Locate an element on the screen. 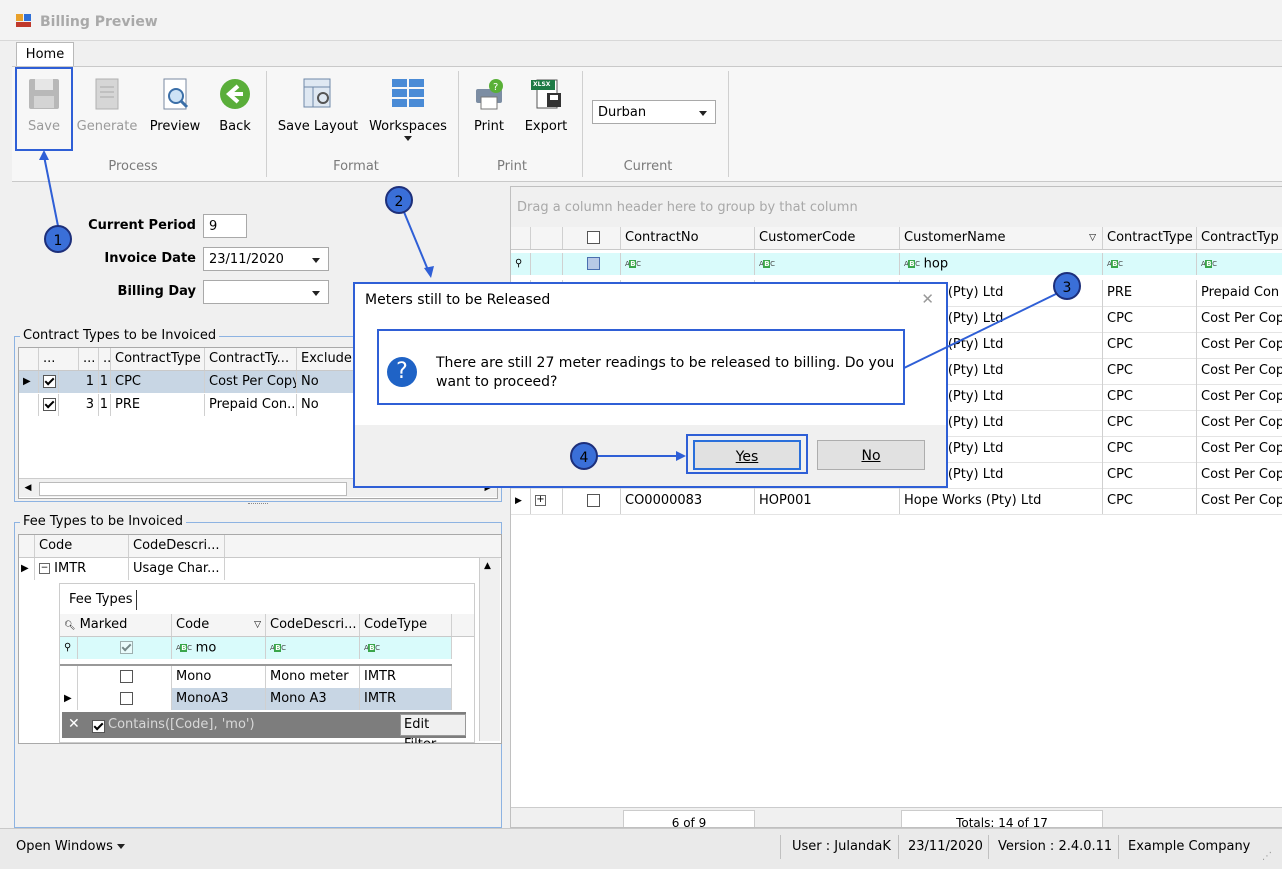  annotation-marker-2: 2 is located at coordinates (399, 200).